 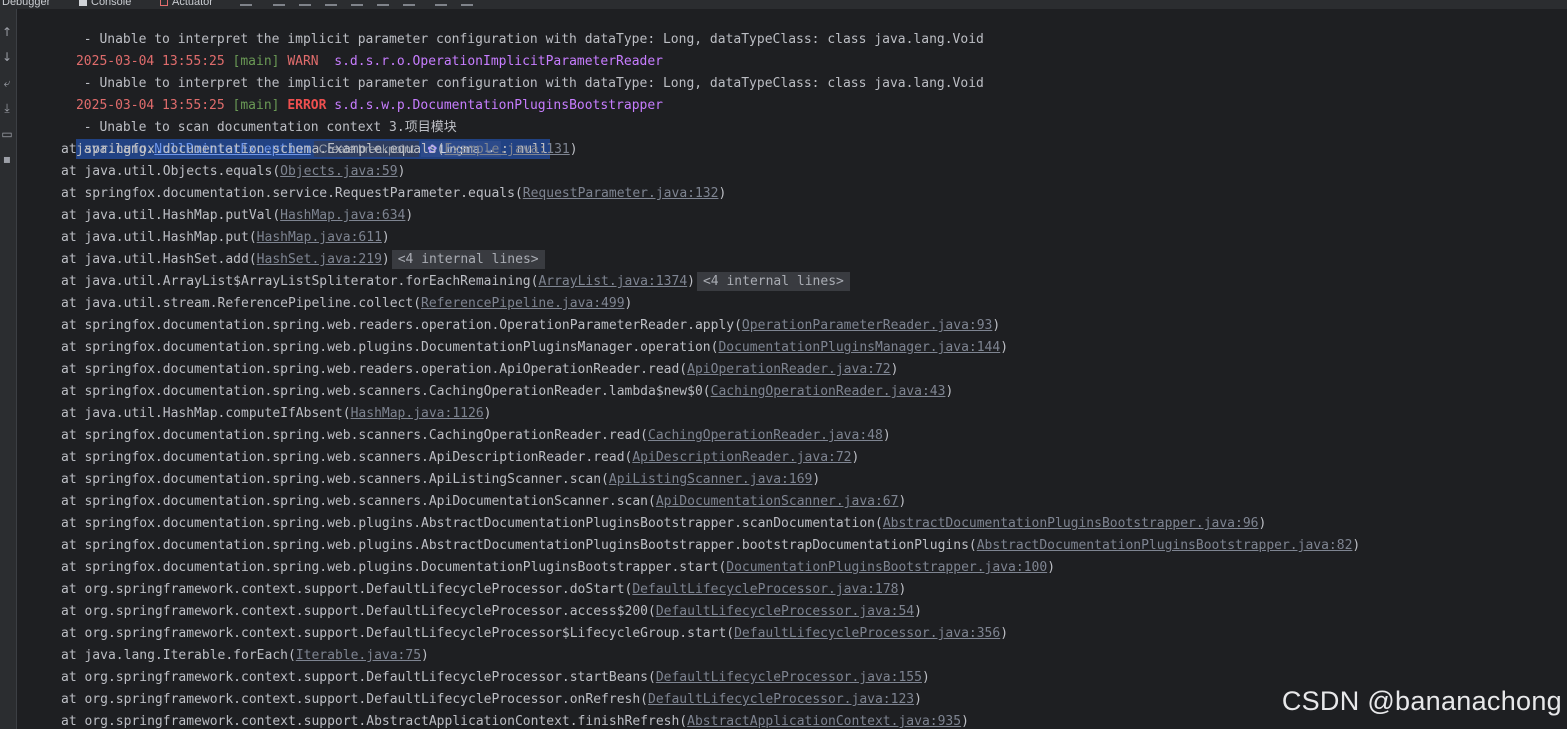 I want to click on source-link: CachingOperationReader.java:48, so click(x=765, y=435).